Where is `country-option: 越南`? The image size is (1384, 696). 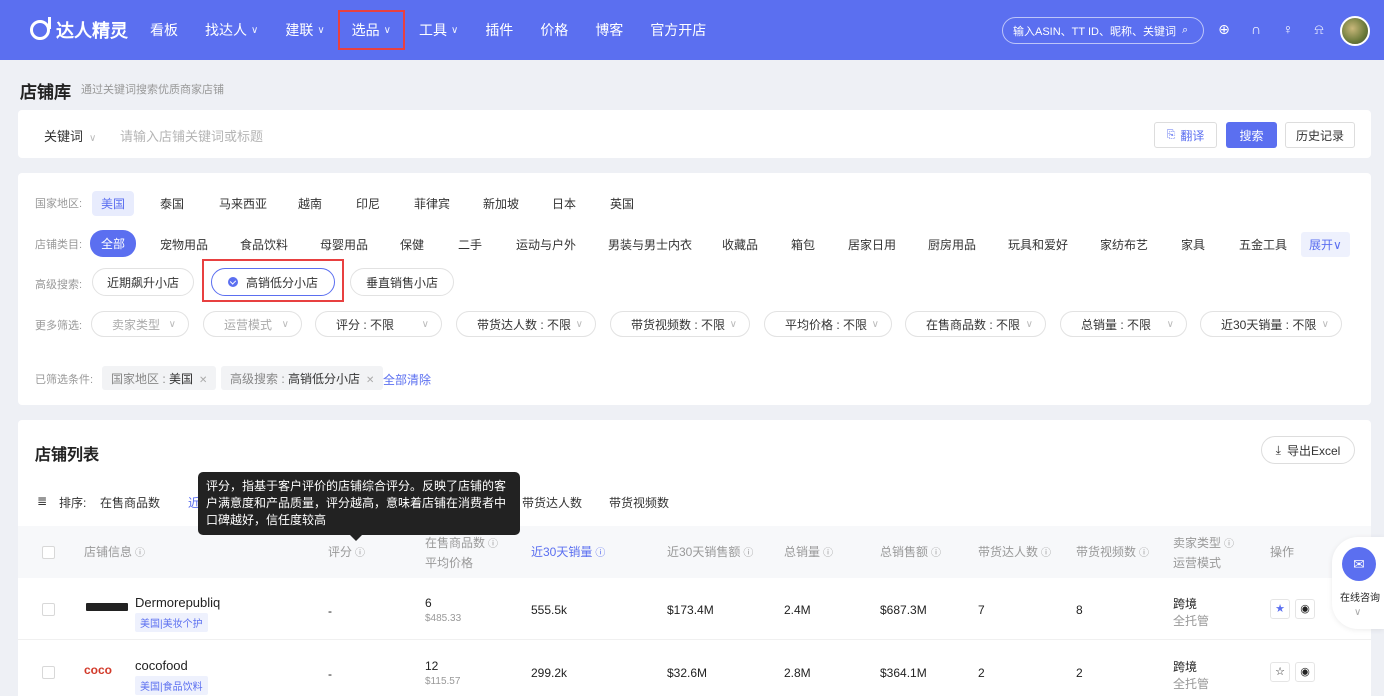
country-option: 越南 is located at coordinates (310, 203).